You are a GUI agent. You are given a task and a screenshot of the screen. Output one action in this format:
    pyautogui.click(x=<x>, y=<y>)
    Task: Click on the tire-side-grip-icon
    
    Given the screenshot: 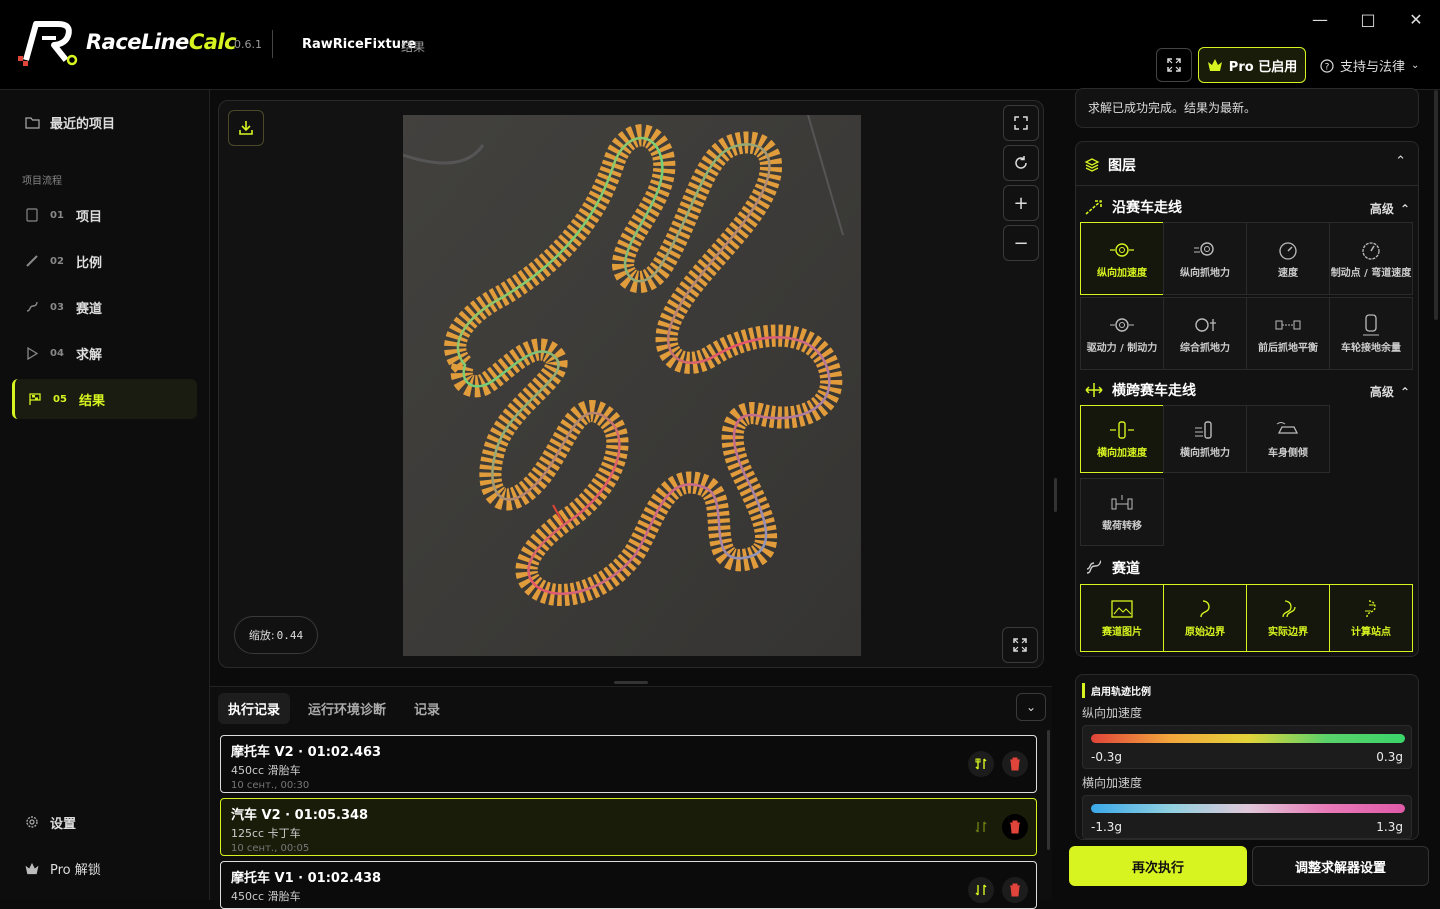 What is the action you would take?
    pyautogui.click(x=1205, y=430)
    